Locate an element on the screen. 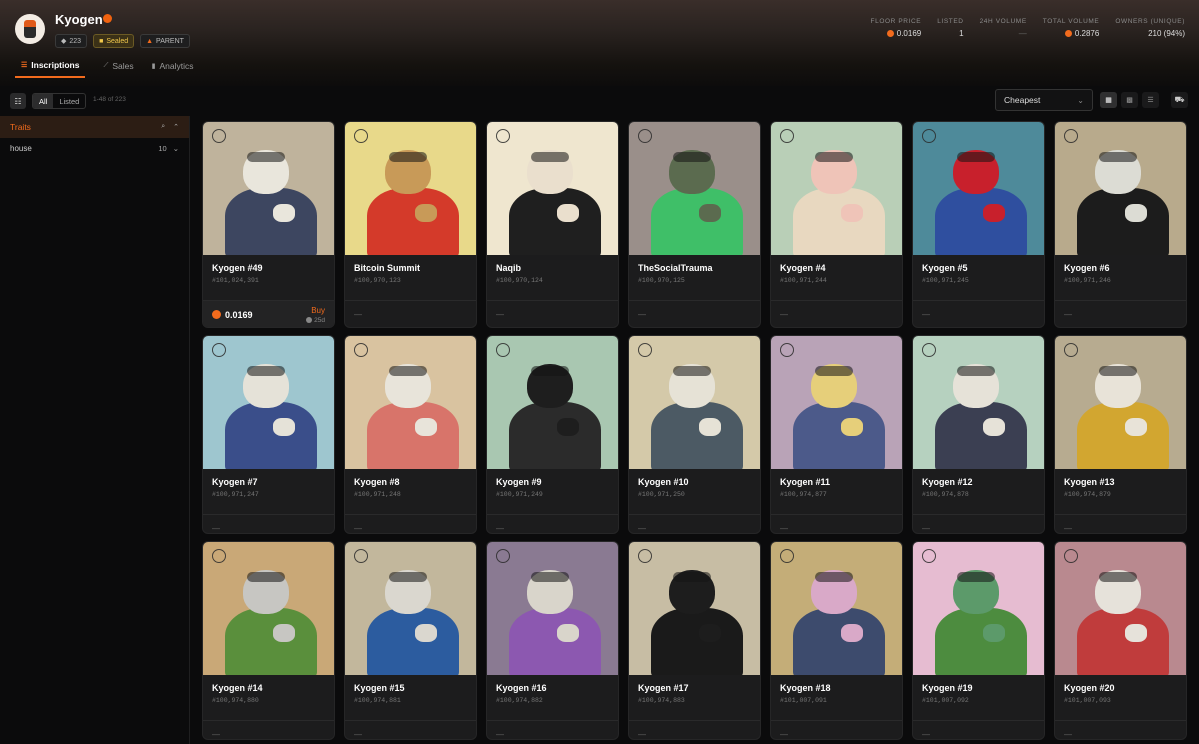 This screenshot has height=744, width=1199. buy-button: Buy is located at coordinates (318, 310).